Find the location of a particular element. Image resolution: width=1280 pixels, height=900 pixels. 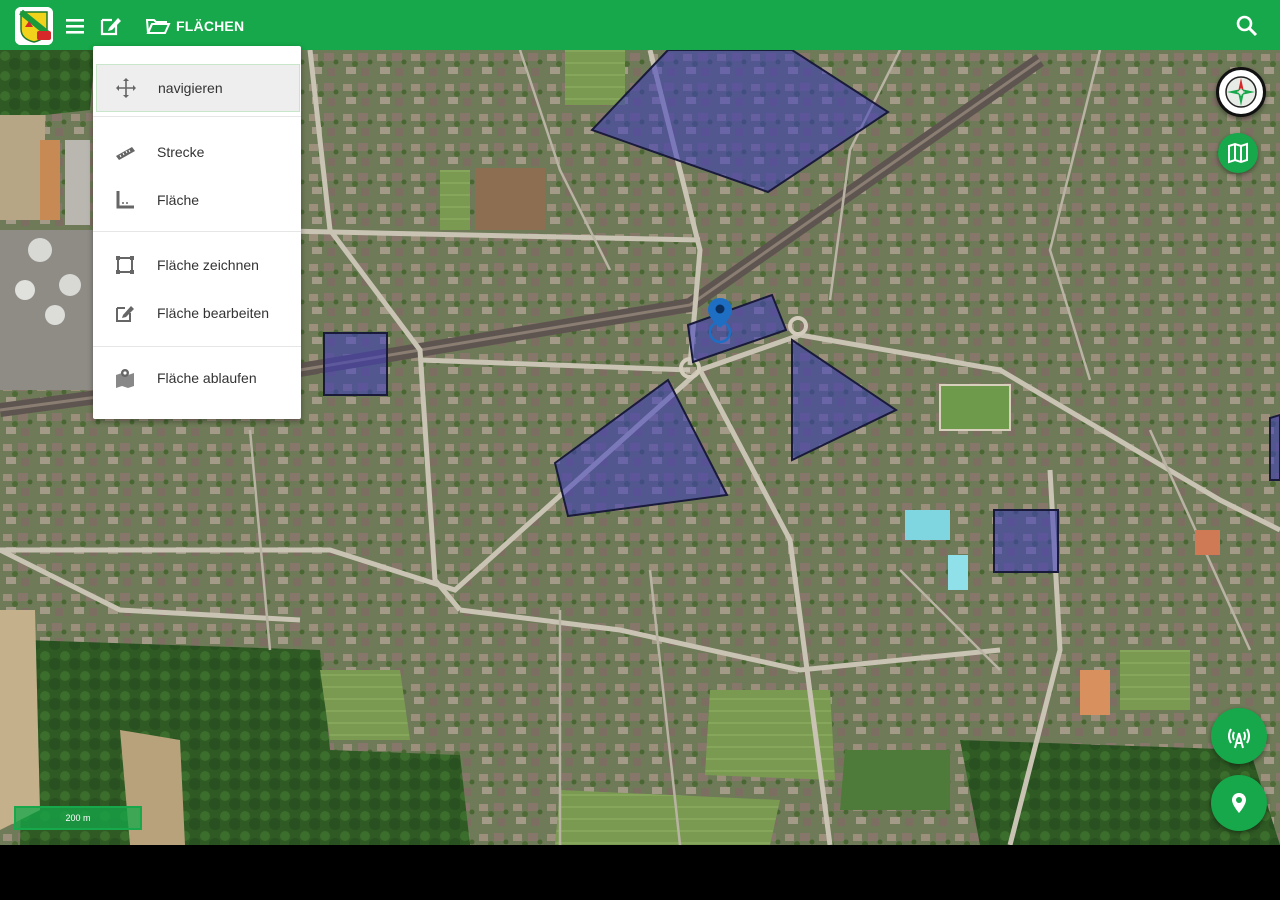

menu-item-label: Strecke is located at coordinates (181, 152).